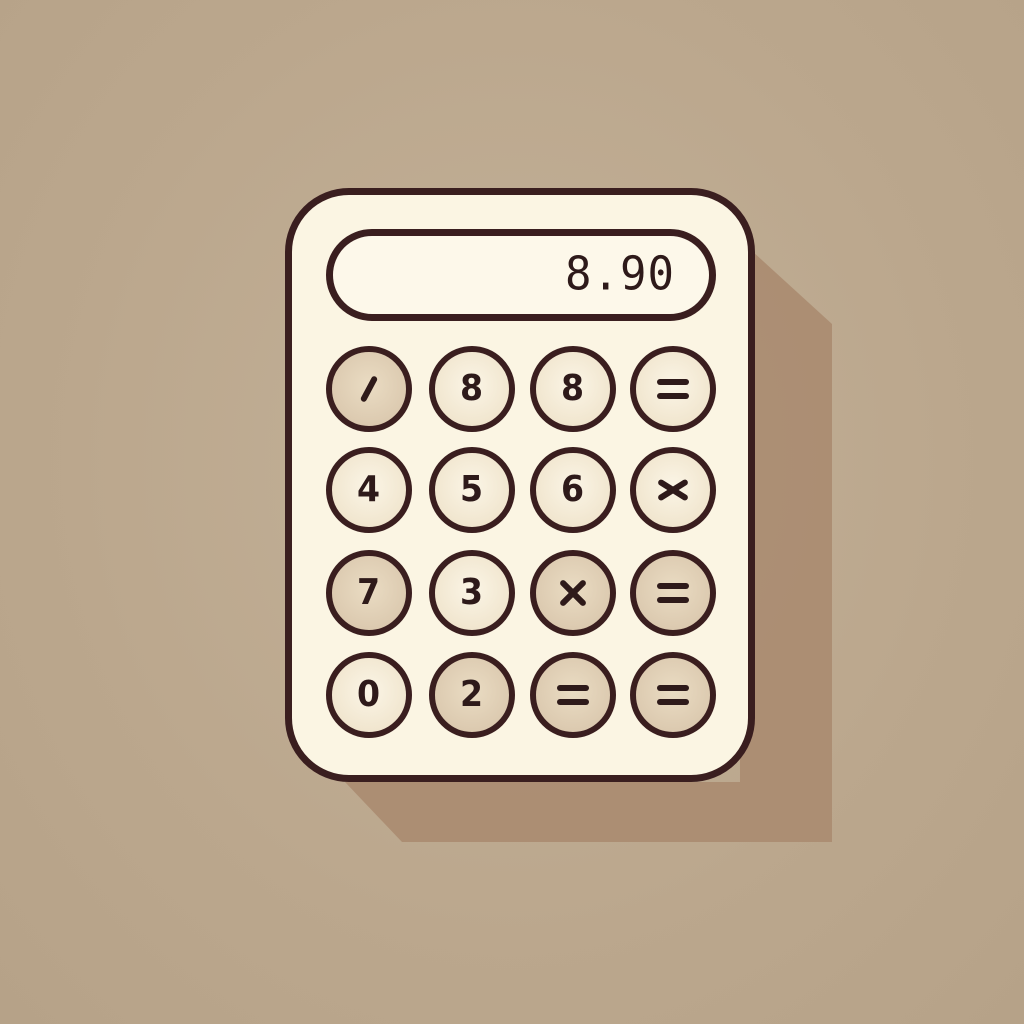 The width and height of the screenshot is (1024, 1024). What do you see at coordinates (620, 274) in the screenshot?
I see `display-value: 8.90` at bounding box center [620, 274].